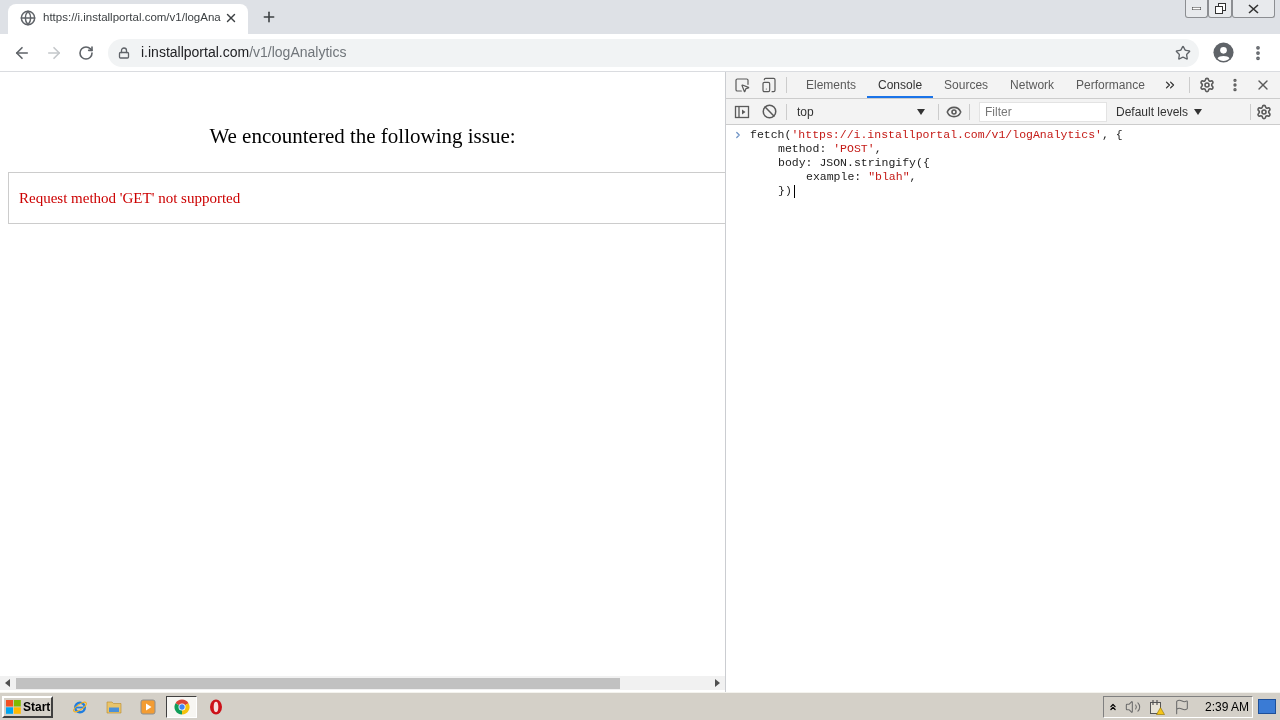 This screenshot has width=1280, height=720. Describe the element at coordinates (854, 163) in the screenshot. I see `code-line: body: JSON.stringify({` at that location.